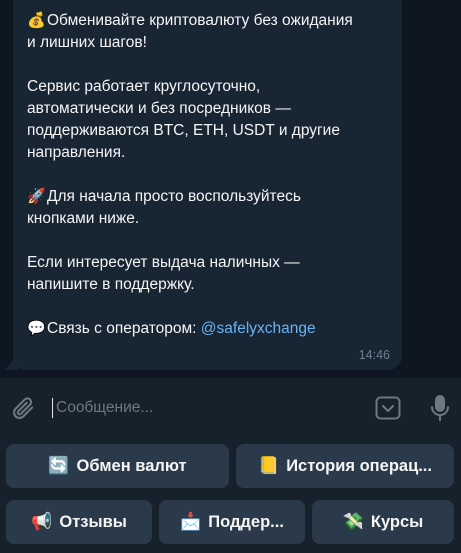  Describe the element at coordinates (183, 130) in the screenshot. I see `message-line: поддерживаются BTC, ETH, USDT и другие` at that location.